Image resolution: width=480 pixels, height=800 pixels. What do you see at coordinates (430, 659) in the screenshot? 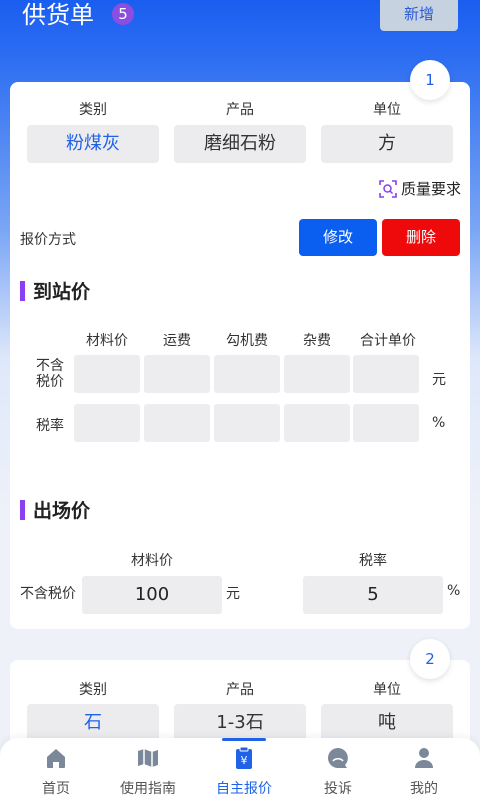
I see `card-index-badge: 2` at bounding box center [430, 659].